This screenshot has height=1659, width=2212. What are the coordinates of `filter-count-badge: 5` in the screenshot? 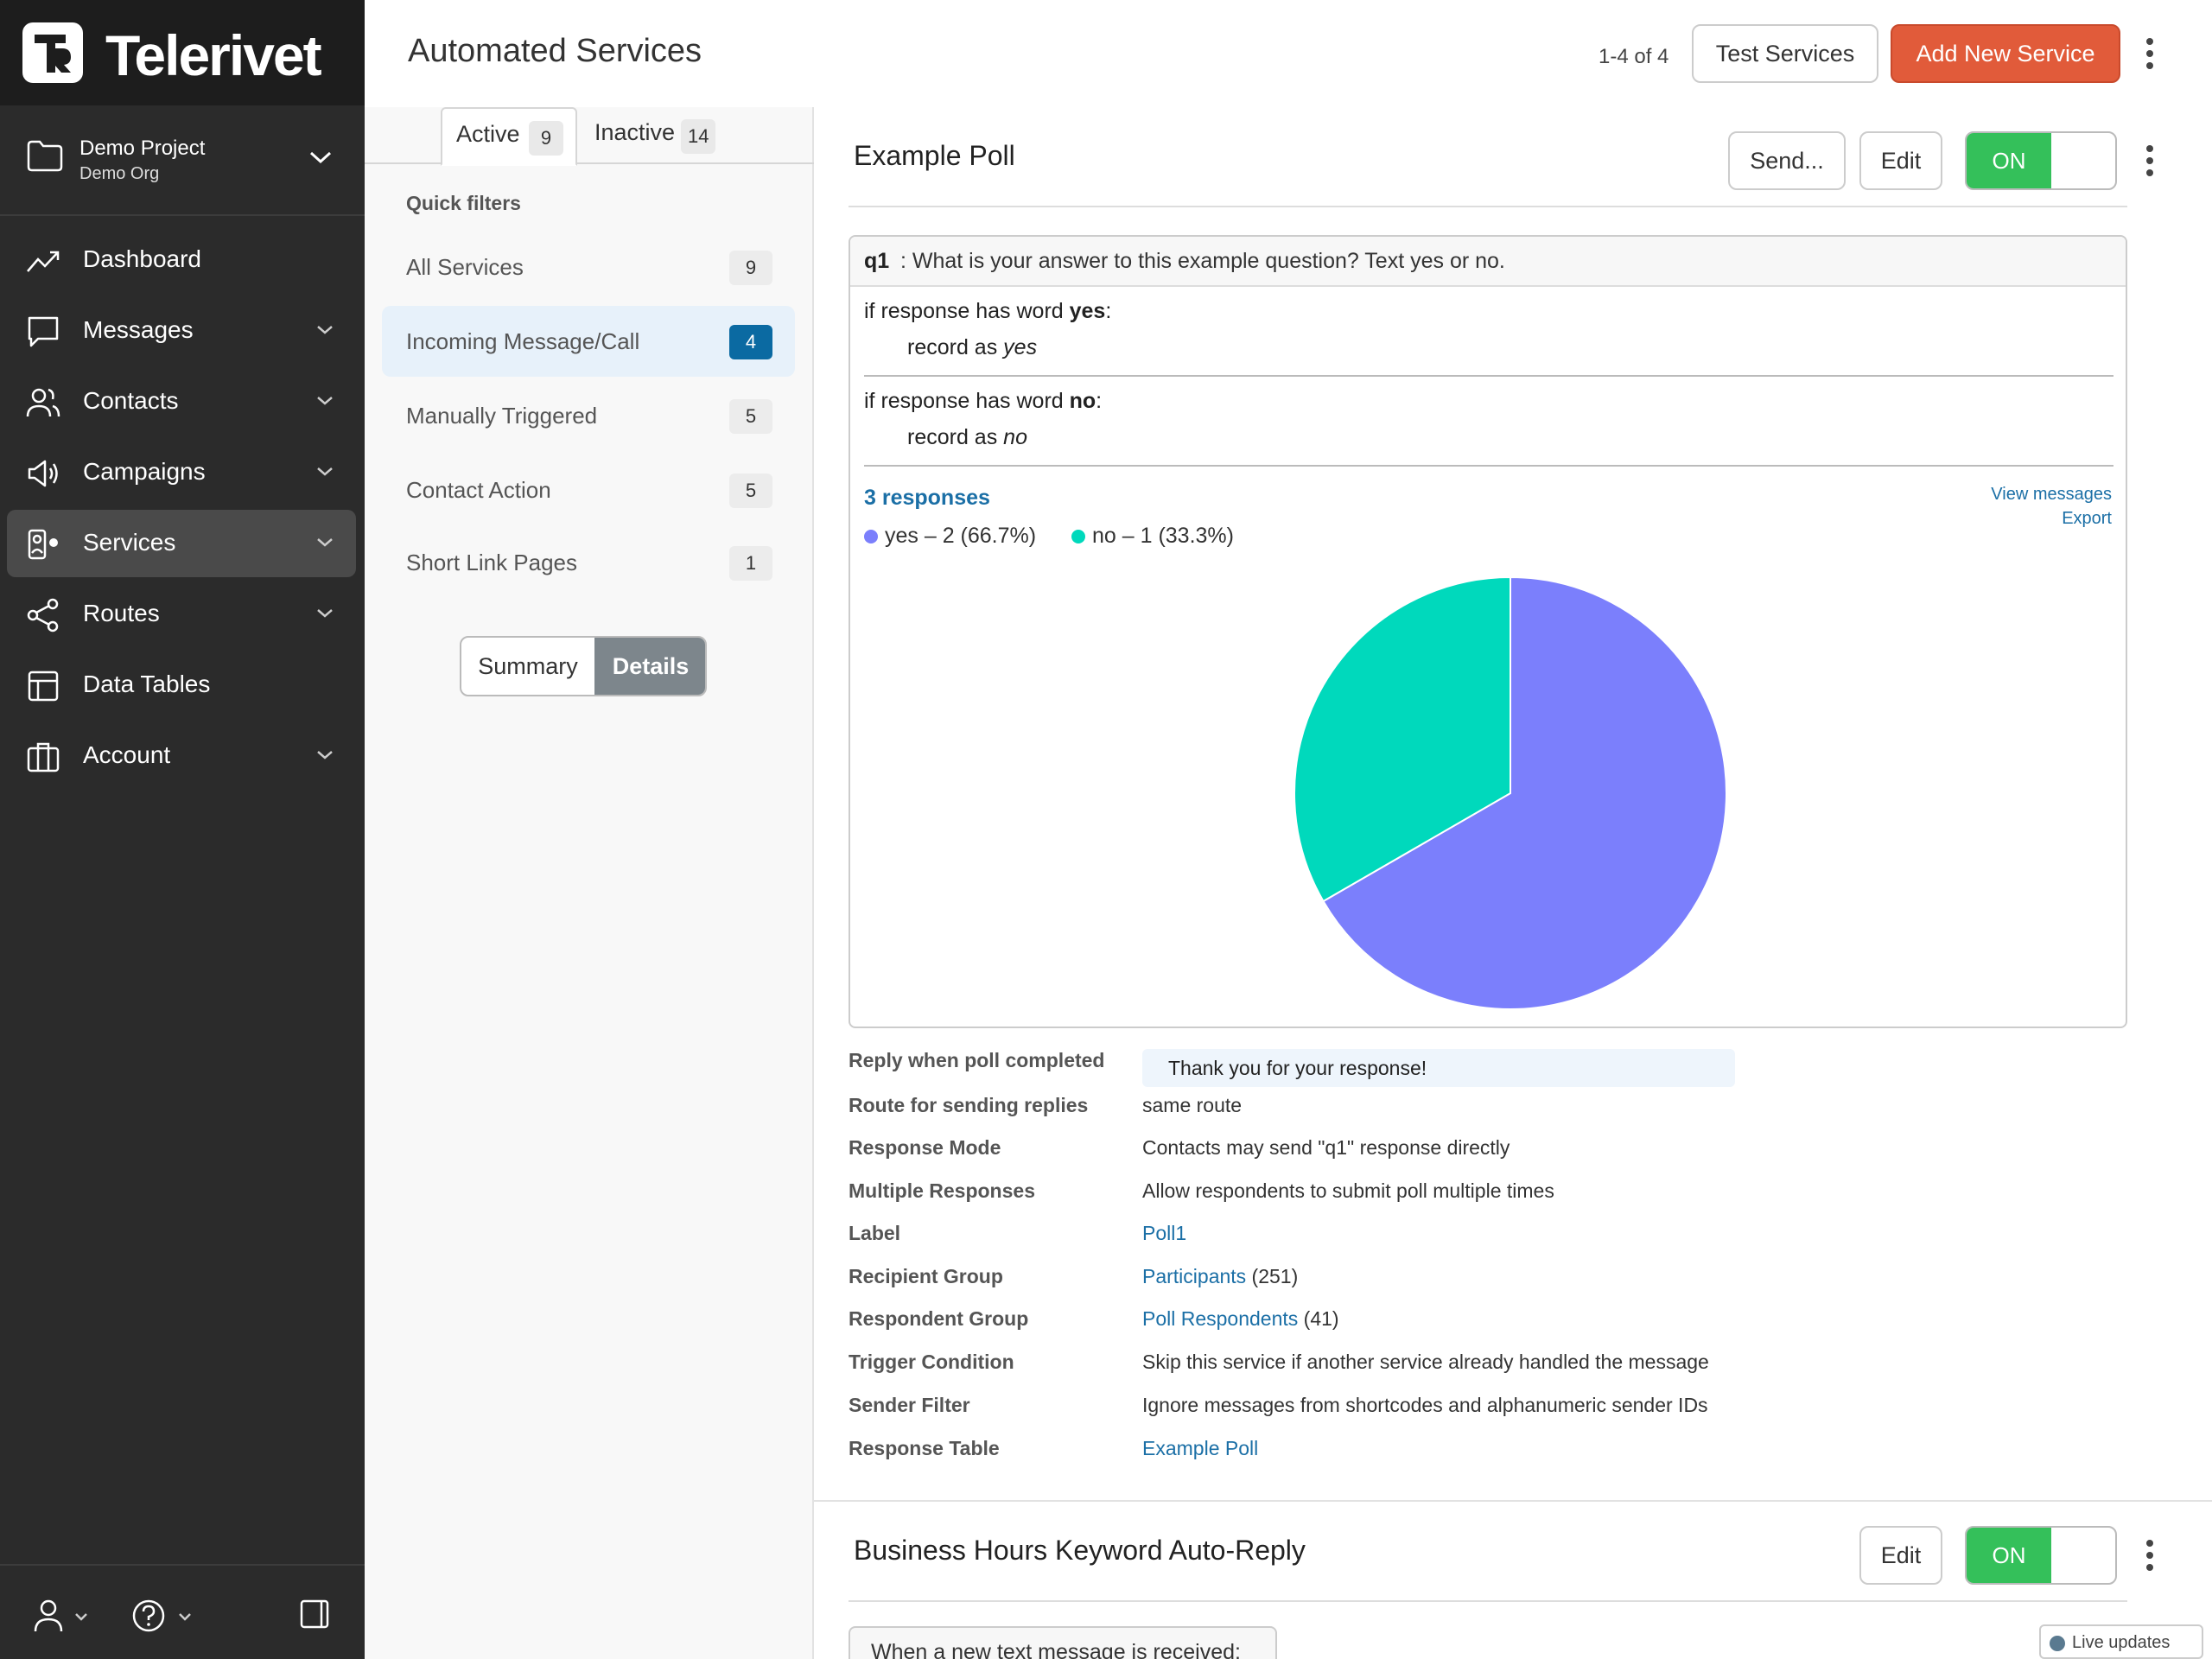 It's located at (750, 416).